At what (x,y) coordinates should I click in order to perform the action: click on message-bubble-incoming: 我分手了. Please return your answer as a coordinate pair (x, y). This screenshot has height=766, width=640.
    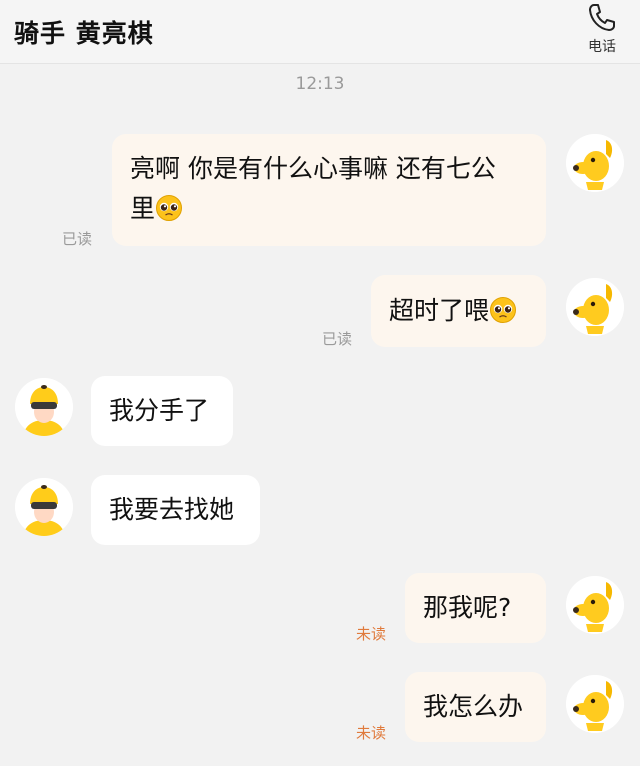
    Looking at the image, I should click on (162, 411).